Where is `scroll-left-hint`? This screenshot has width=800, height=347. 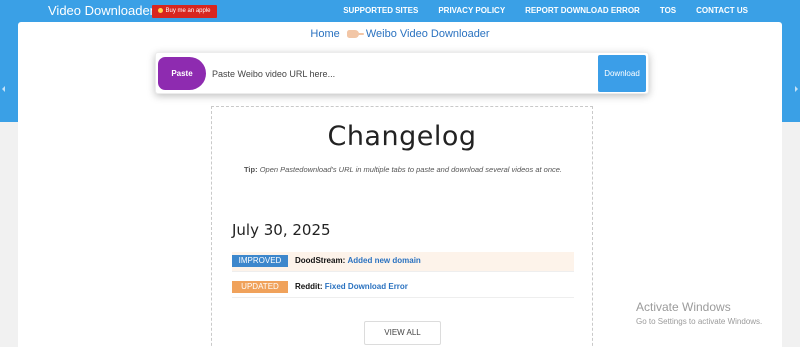
scroll-left-hint is located at coordinates (5, 91).